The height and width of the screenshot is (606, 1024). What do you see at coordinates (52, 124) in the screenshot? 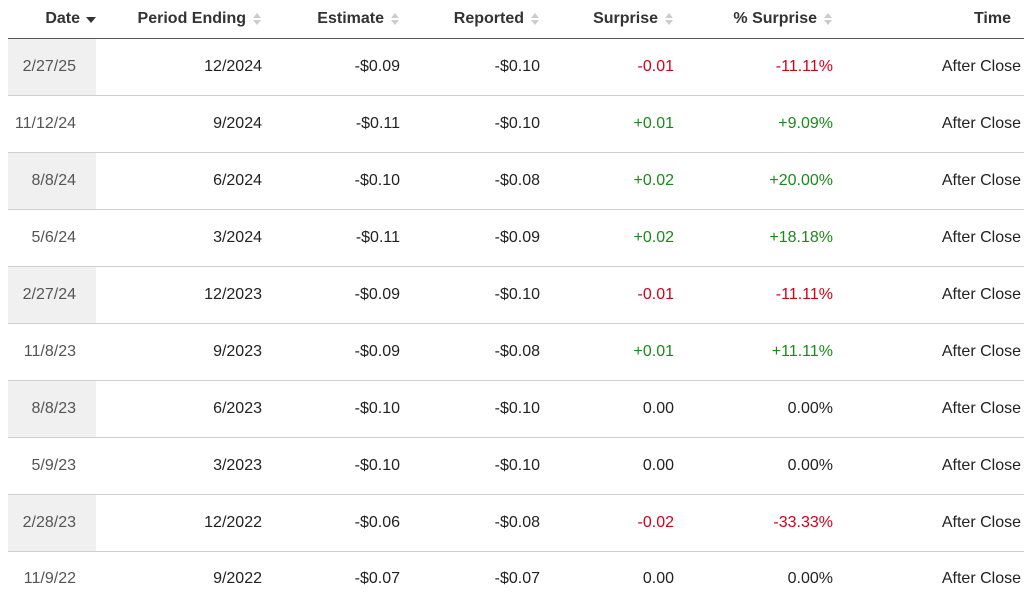
I see `cell-date: 11/12/24` at bounding box center [52, 124].